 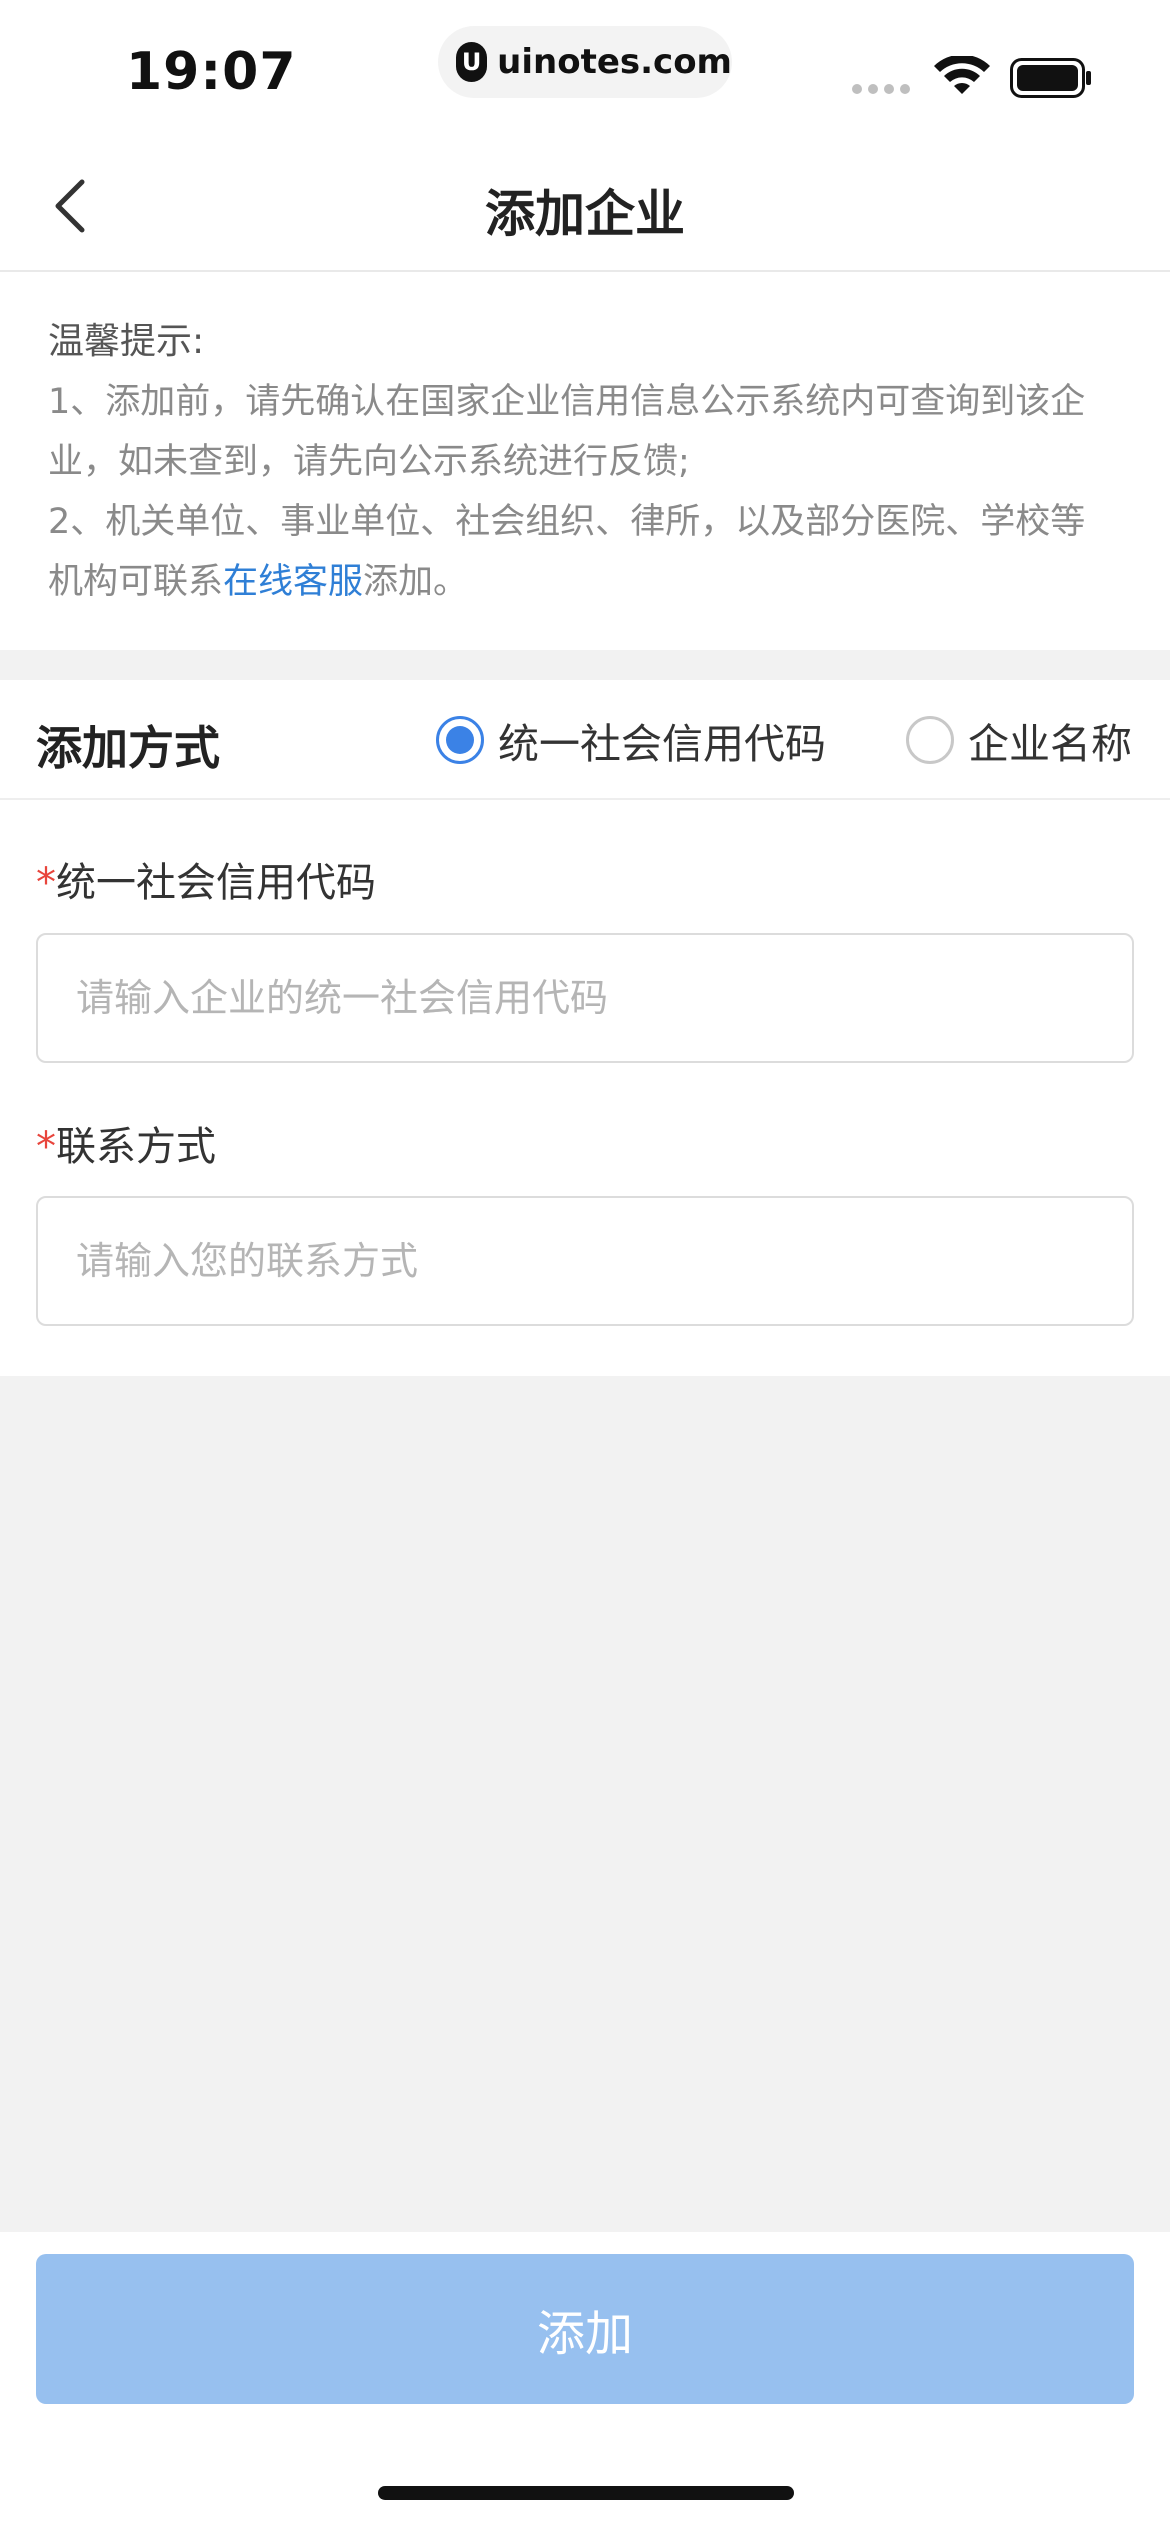 What do you see at coordinates (136, 1147) in the screenshot?
I see `contact-label-text: 联系方式` at bounding box center [136, 1147].